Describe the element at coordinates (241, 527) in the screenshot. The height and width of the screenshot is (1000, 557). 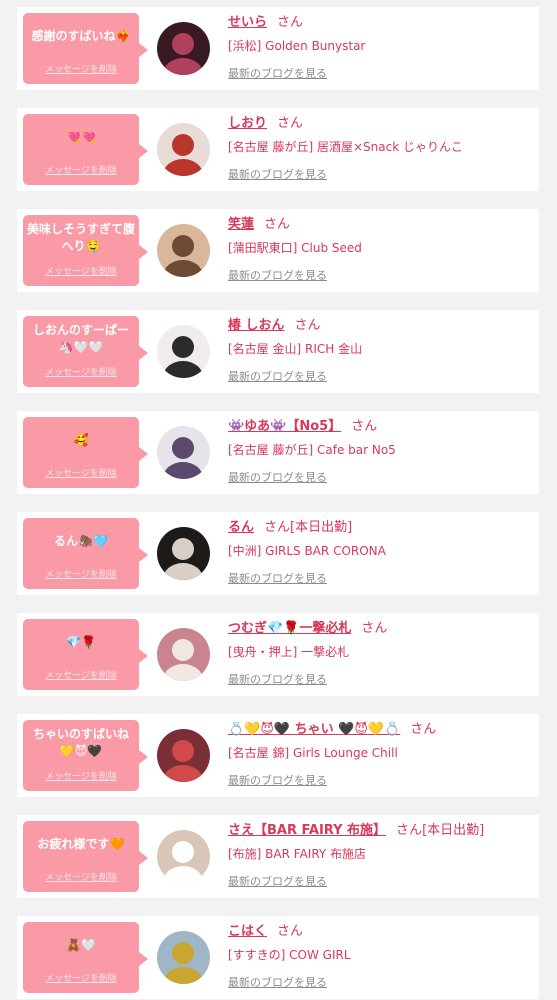
I see `profile-name-link: るん` at that location.